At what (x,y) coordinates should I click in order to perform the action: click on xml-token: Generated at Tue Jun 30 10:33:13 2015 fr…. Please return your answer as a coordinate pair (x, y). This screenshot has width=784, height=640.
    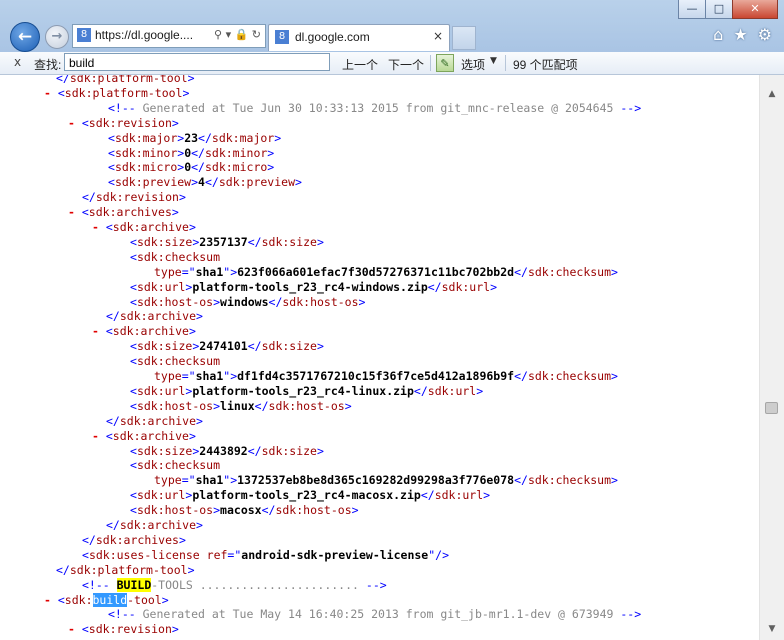
    Looking at the image, I should click on (378, 107).